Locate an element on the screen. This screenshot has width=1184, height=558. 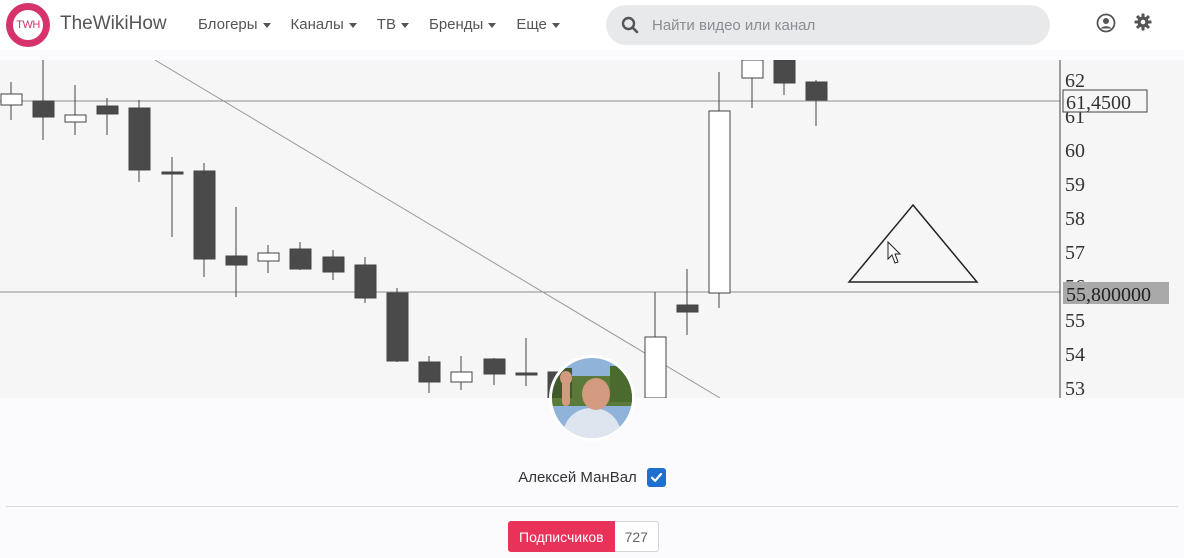
channel-name: Алексей МанВал is located at coordinates (577, 477).